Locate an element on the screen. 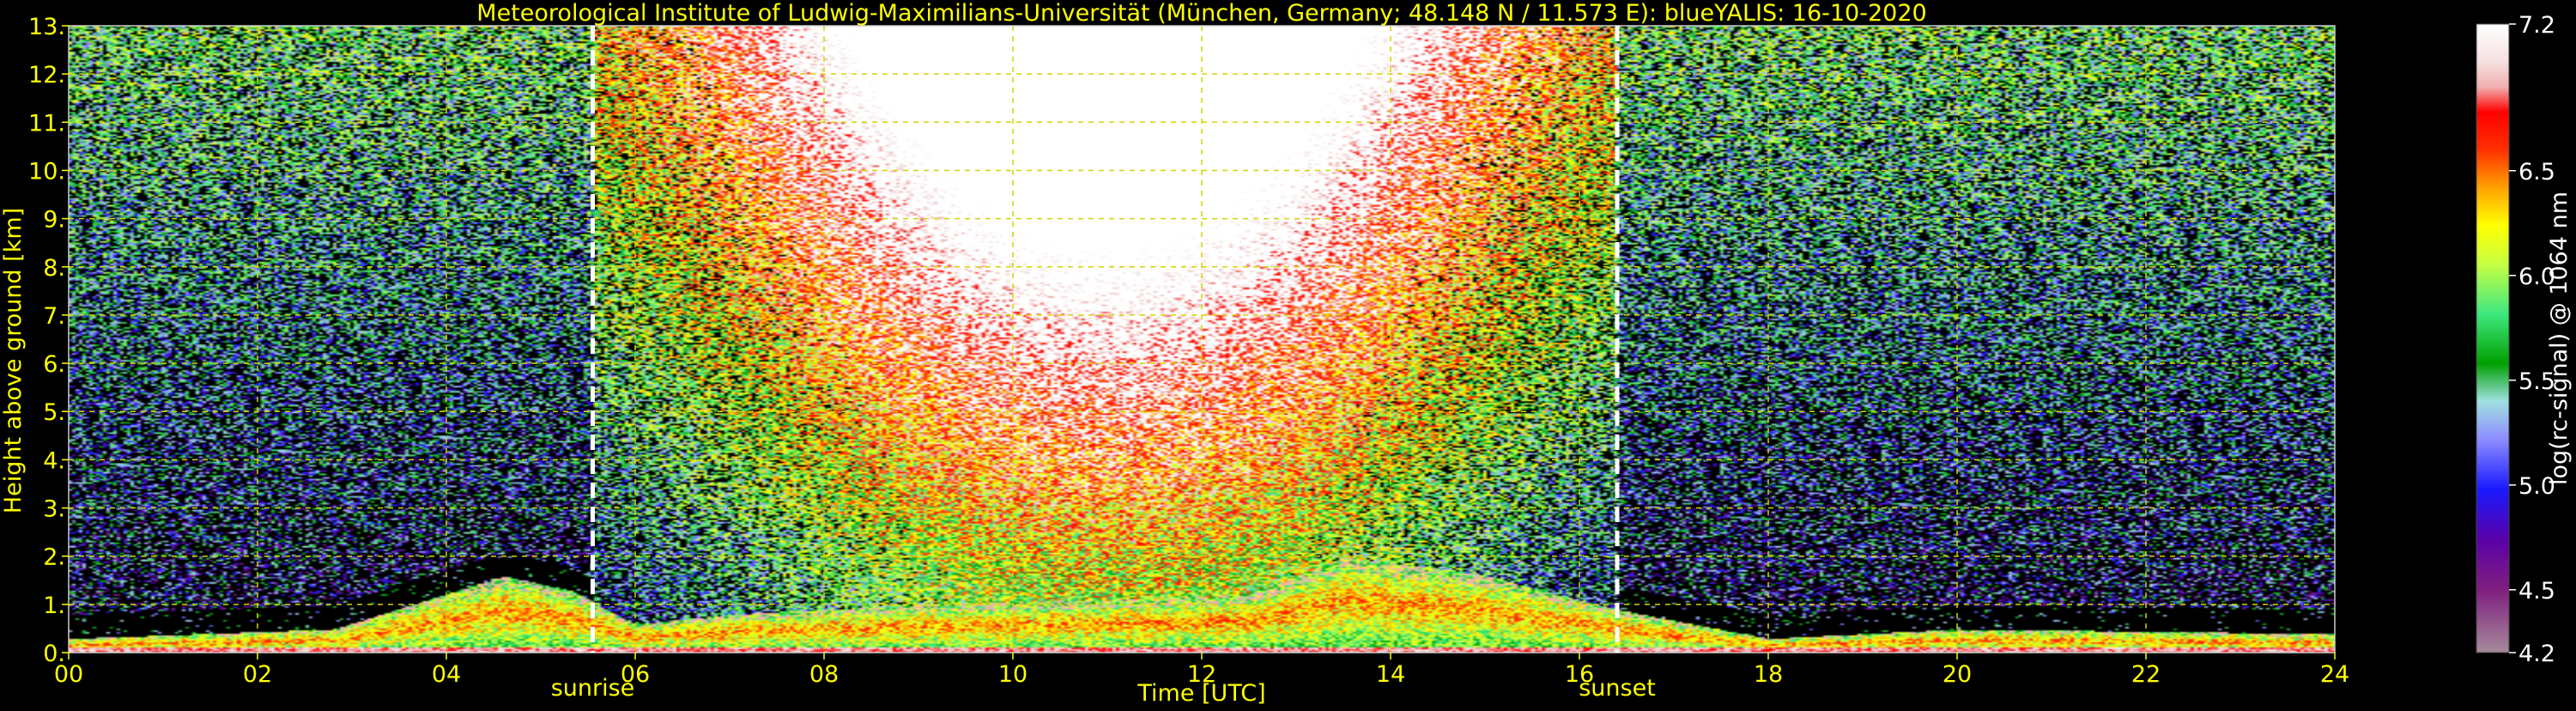 The image size is (2576, 711). colorbar-label: log(rc-signal) @ 1064 nm is located at coordinates (2559, 338).